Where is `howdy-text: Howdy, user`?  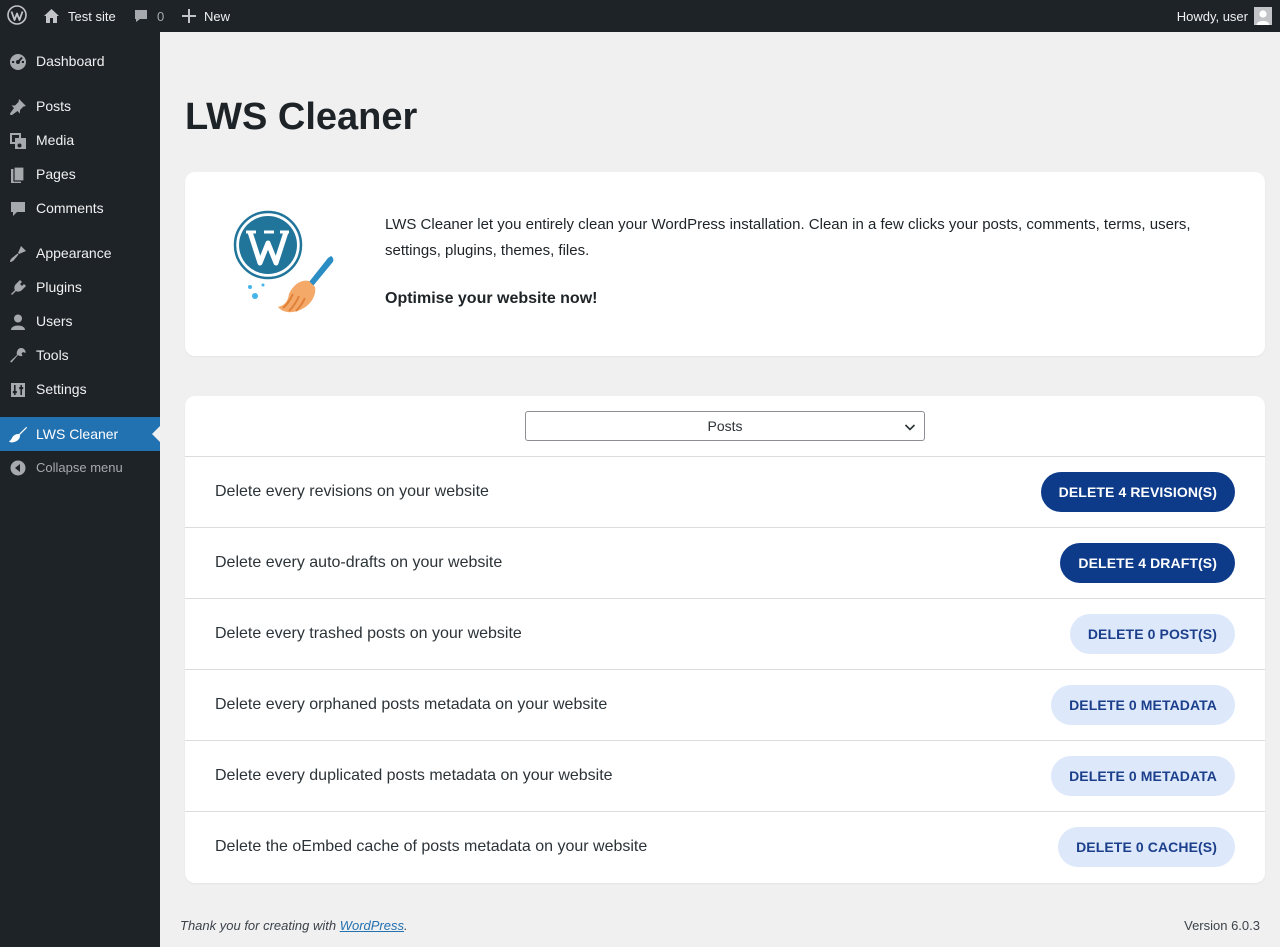
howdy-text: Howdy, user is located at coordinates (1212, 16).